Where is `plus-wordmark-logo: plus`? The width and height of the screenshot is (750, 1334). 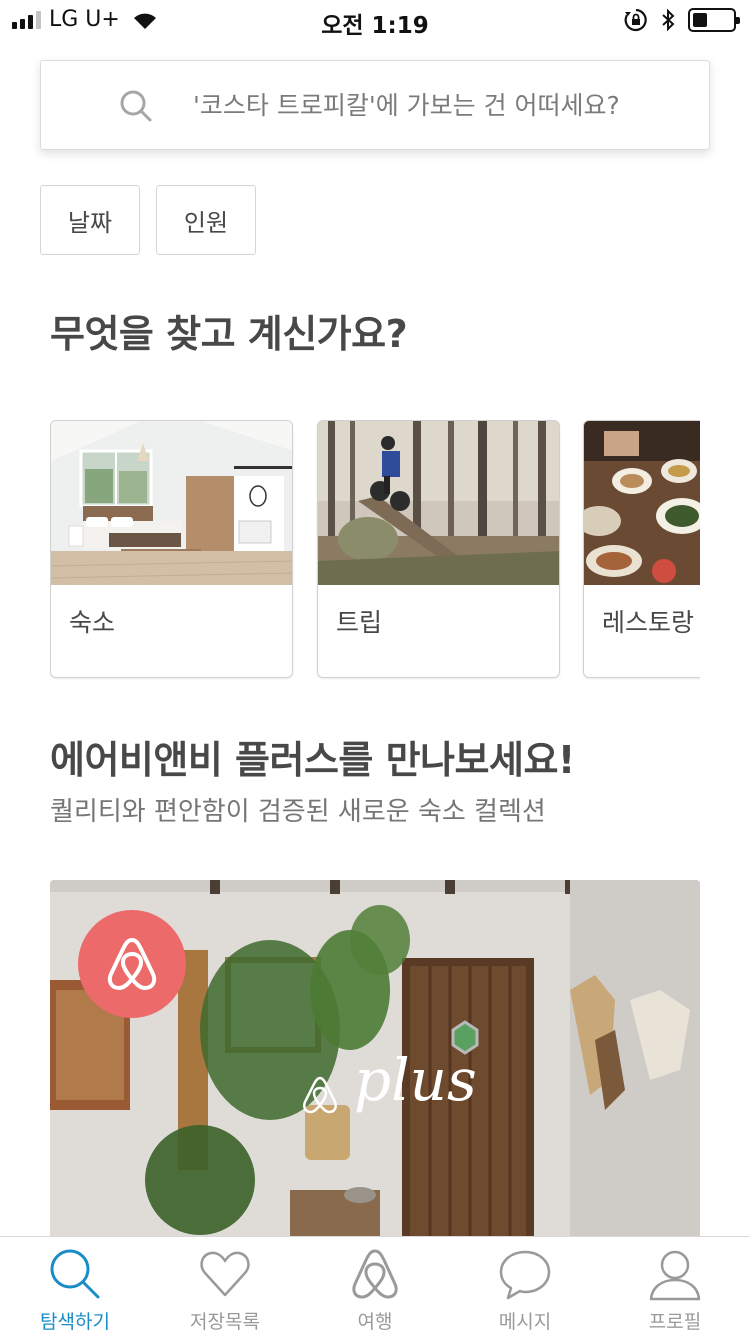
plus-wordmark-logo: plus is located at coordinates (390, 1080).